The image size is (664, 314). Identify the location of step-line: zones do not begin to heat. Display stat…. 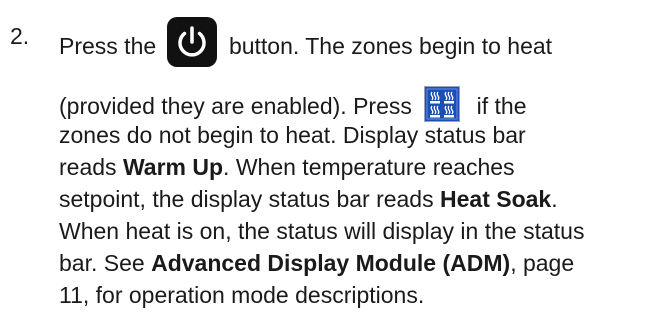
(292, 135).